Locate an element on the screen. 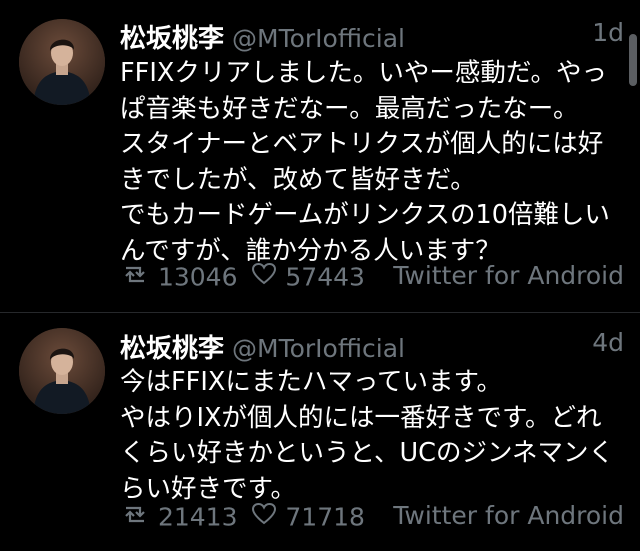 This screenshot has width=640, height=551. tweet-text-line: やはりIXが個人的には一番好きです。どれ is located at coordinates (361, 417).